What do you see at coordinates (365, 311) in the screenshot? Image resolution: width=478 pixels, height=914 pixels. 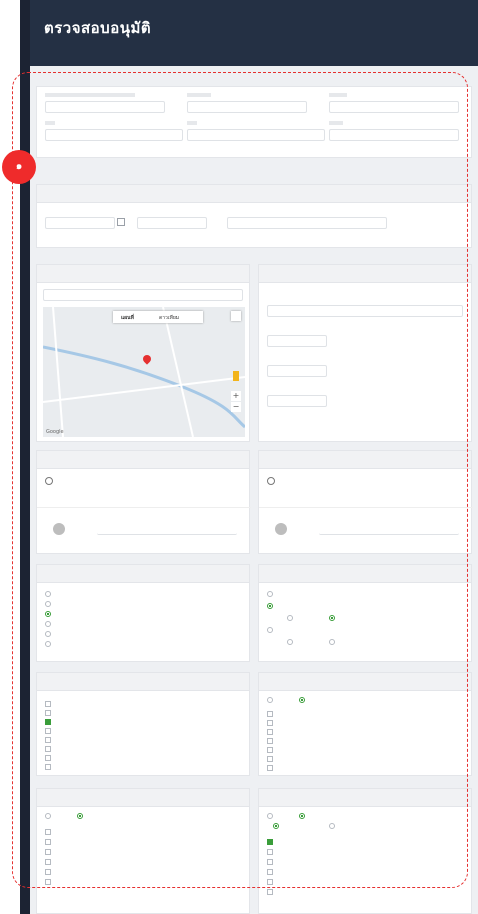 I see `address-field` at bounding box center [365, 311].